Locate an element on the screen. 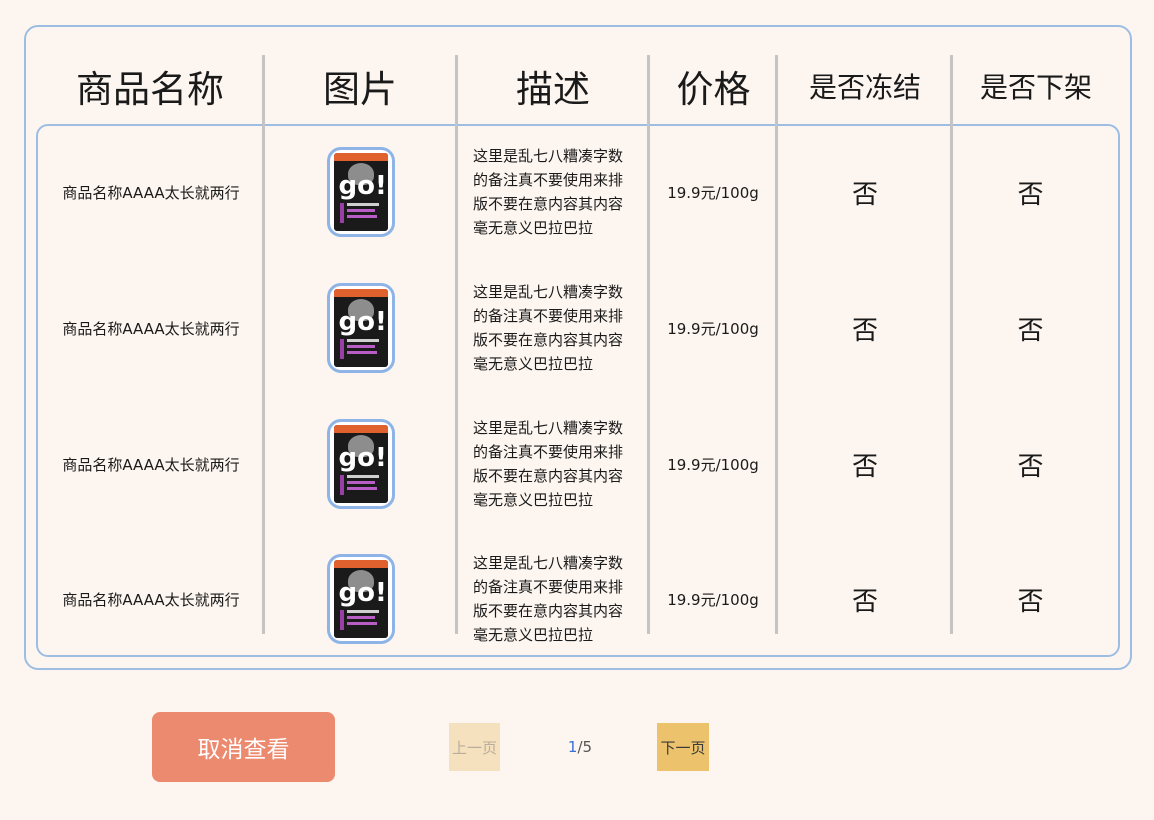 Image resolution: width=1154 pixels, height=820 pixels. header-image: 图片 is located at coordinates (360, 89).